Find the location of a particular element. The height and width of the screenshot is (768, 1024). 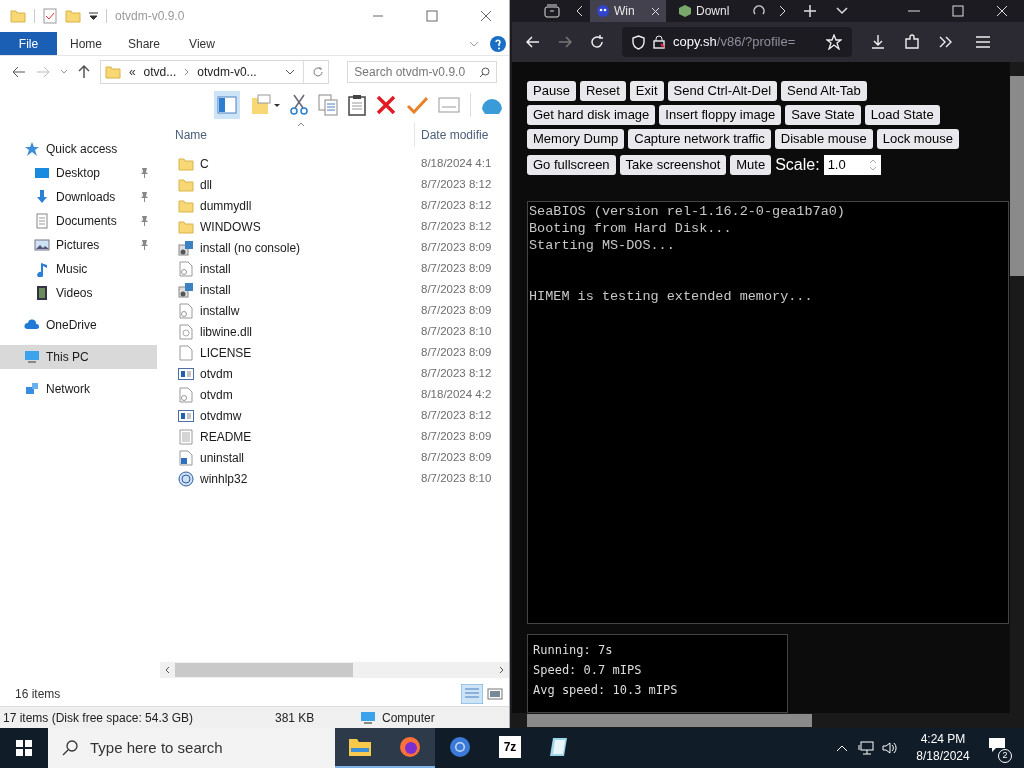

nav-item: Quick access is located at coordinates (78, 149).